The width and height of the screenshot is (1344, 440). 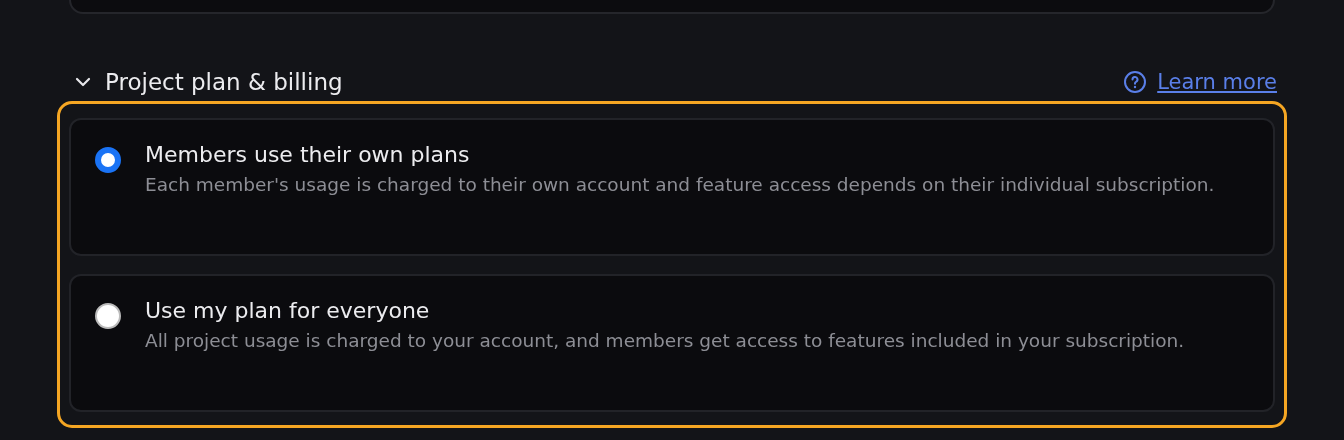 I want to click on option-description: All project usage is charged to your account, and members get access to features included in your subscription., so click(x=665, y=341).